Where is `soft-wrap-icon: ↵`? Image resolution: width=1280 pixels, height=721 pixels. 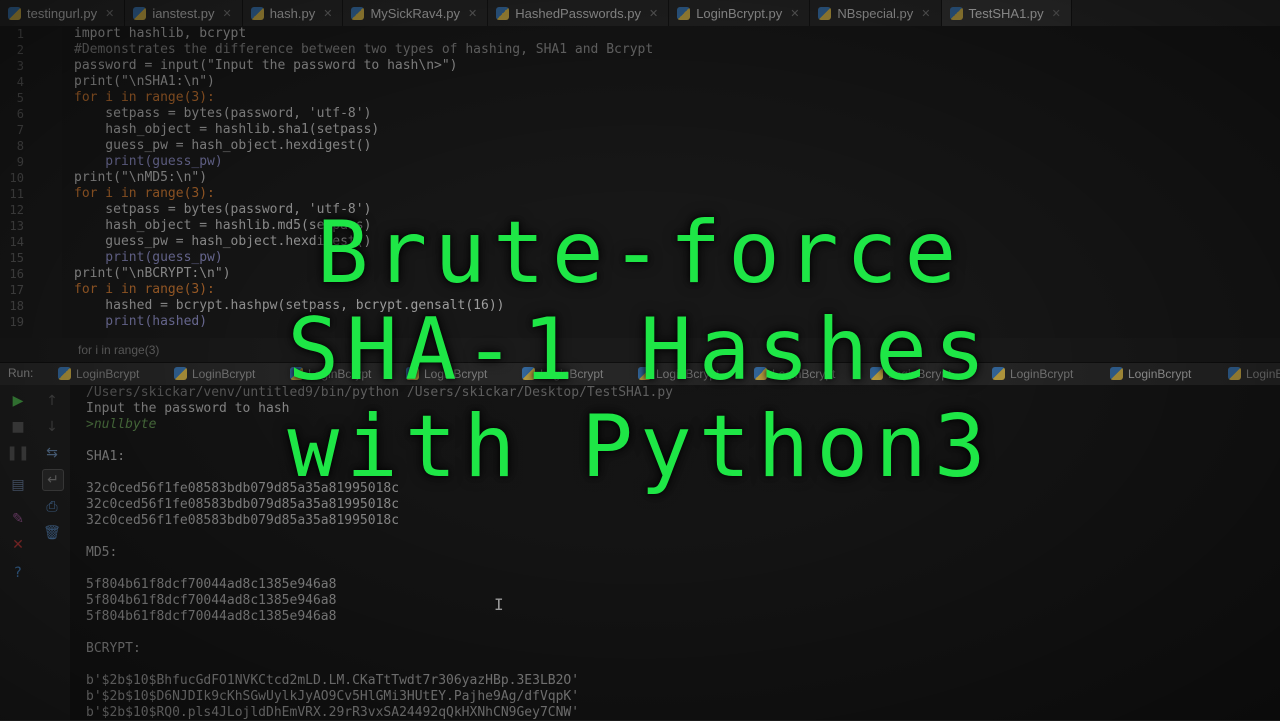 soft-wrap-icon: ↵ is located at coordinates (53, 480).